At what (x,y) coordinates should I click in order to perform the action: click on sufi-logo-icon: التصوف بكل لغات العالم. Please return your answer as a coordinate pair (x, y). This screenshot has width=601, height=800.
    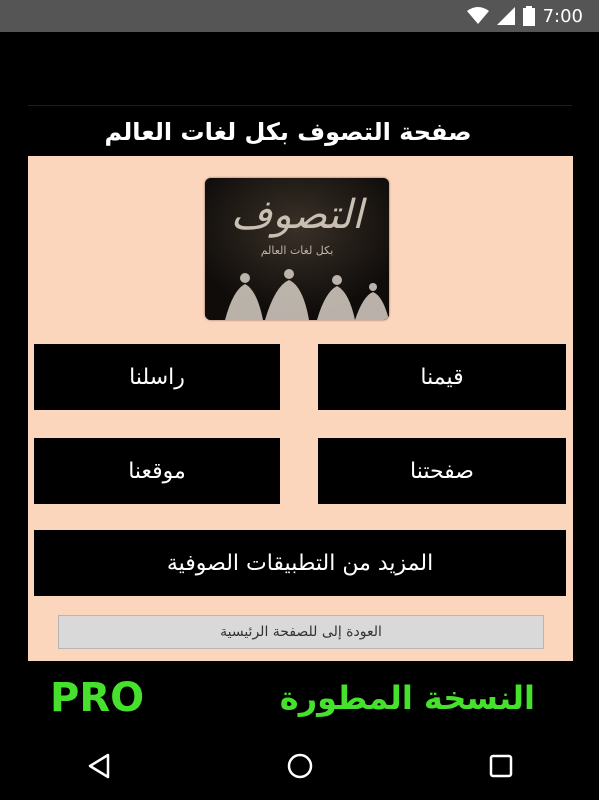
    Looking at the image, I should click on (297, 249).